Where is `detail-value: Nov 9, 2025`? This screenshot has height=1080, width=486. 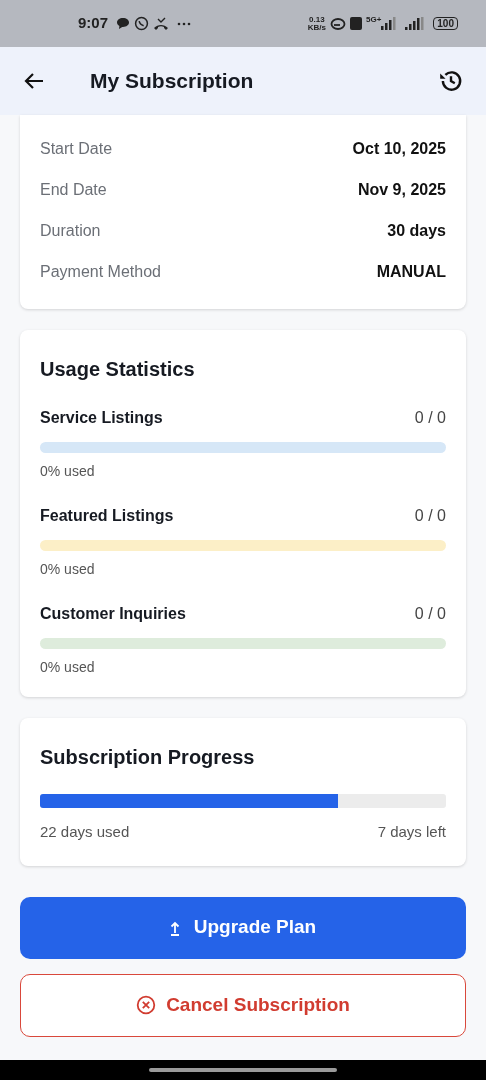
detail-value: Nov 9, 2025 is located at coordinates (401, 190).